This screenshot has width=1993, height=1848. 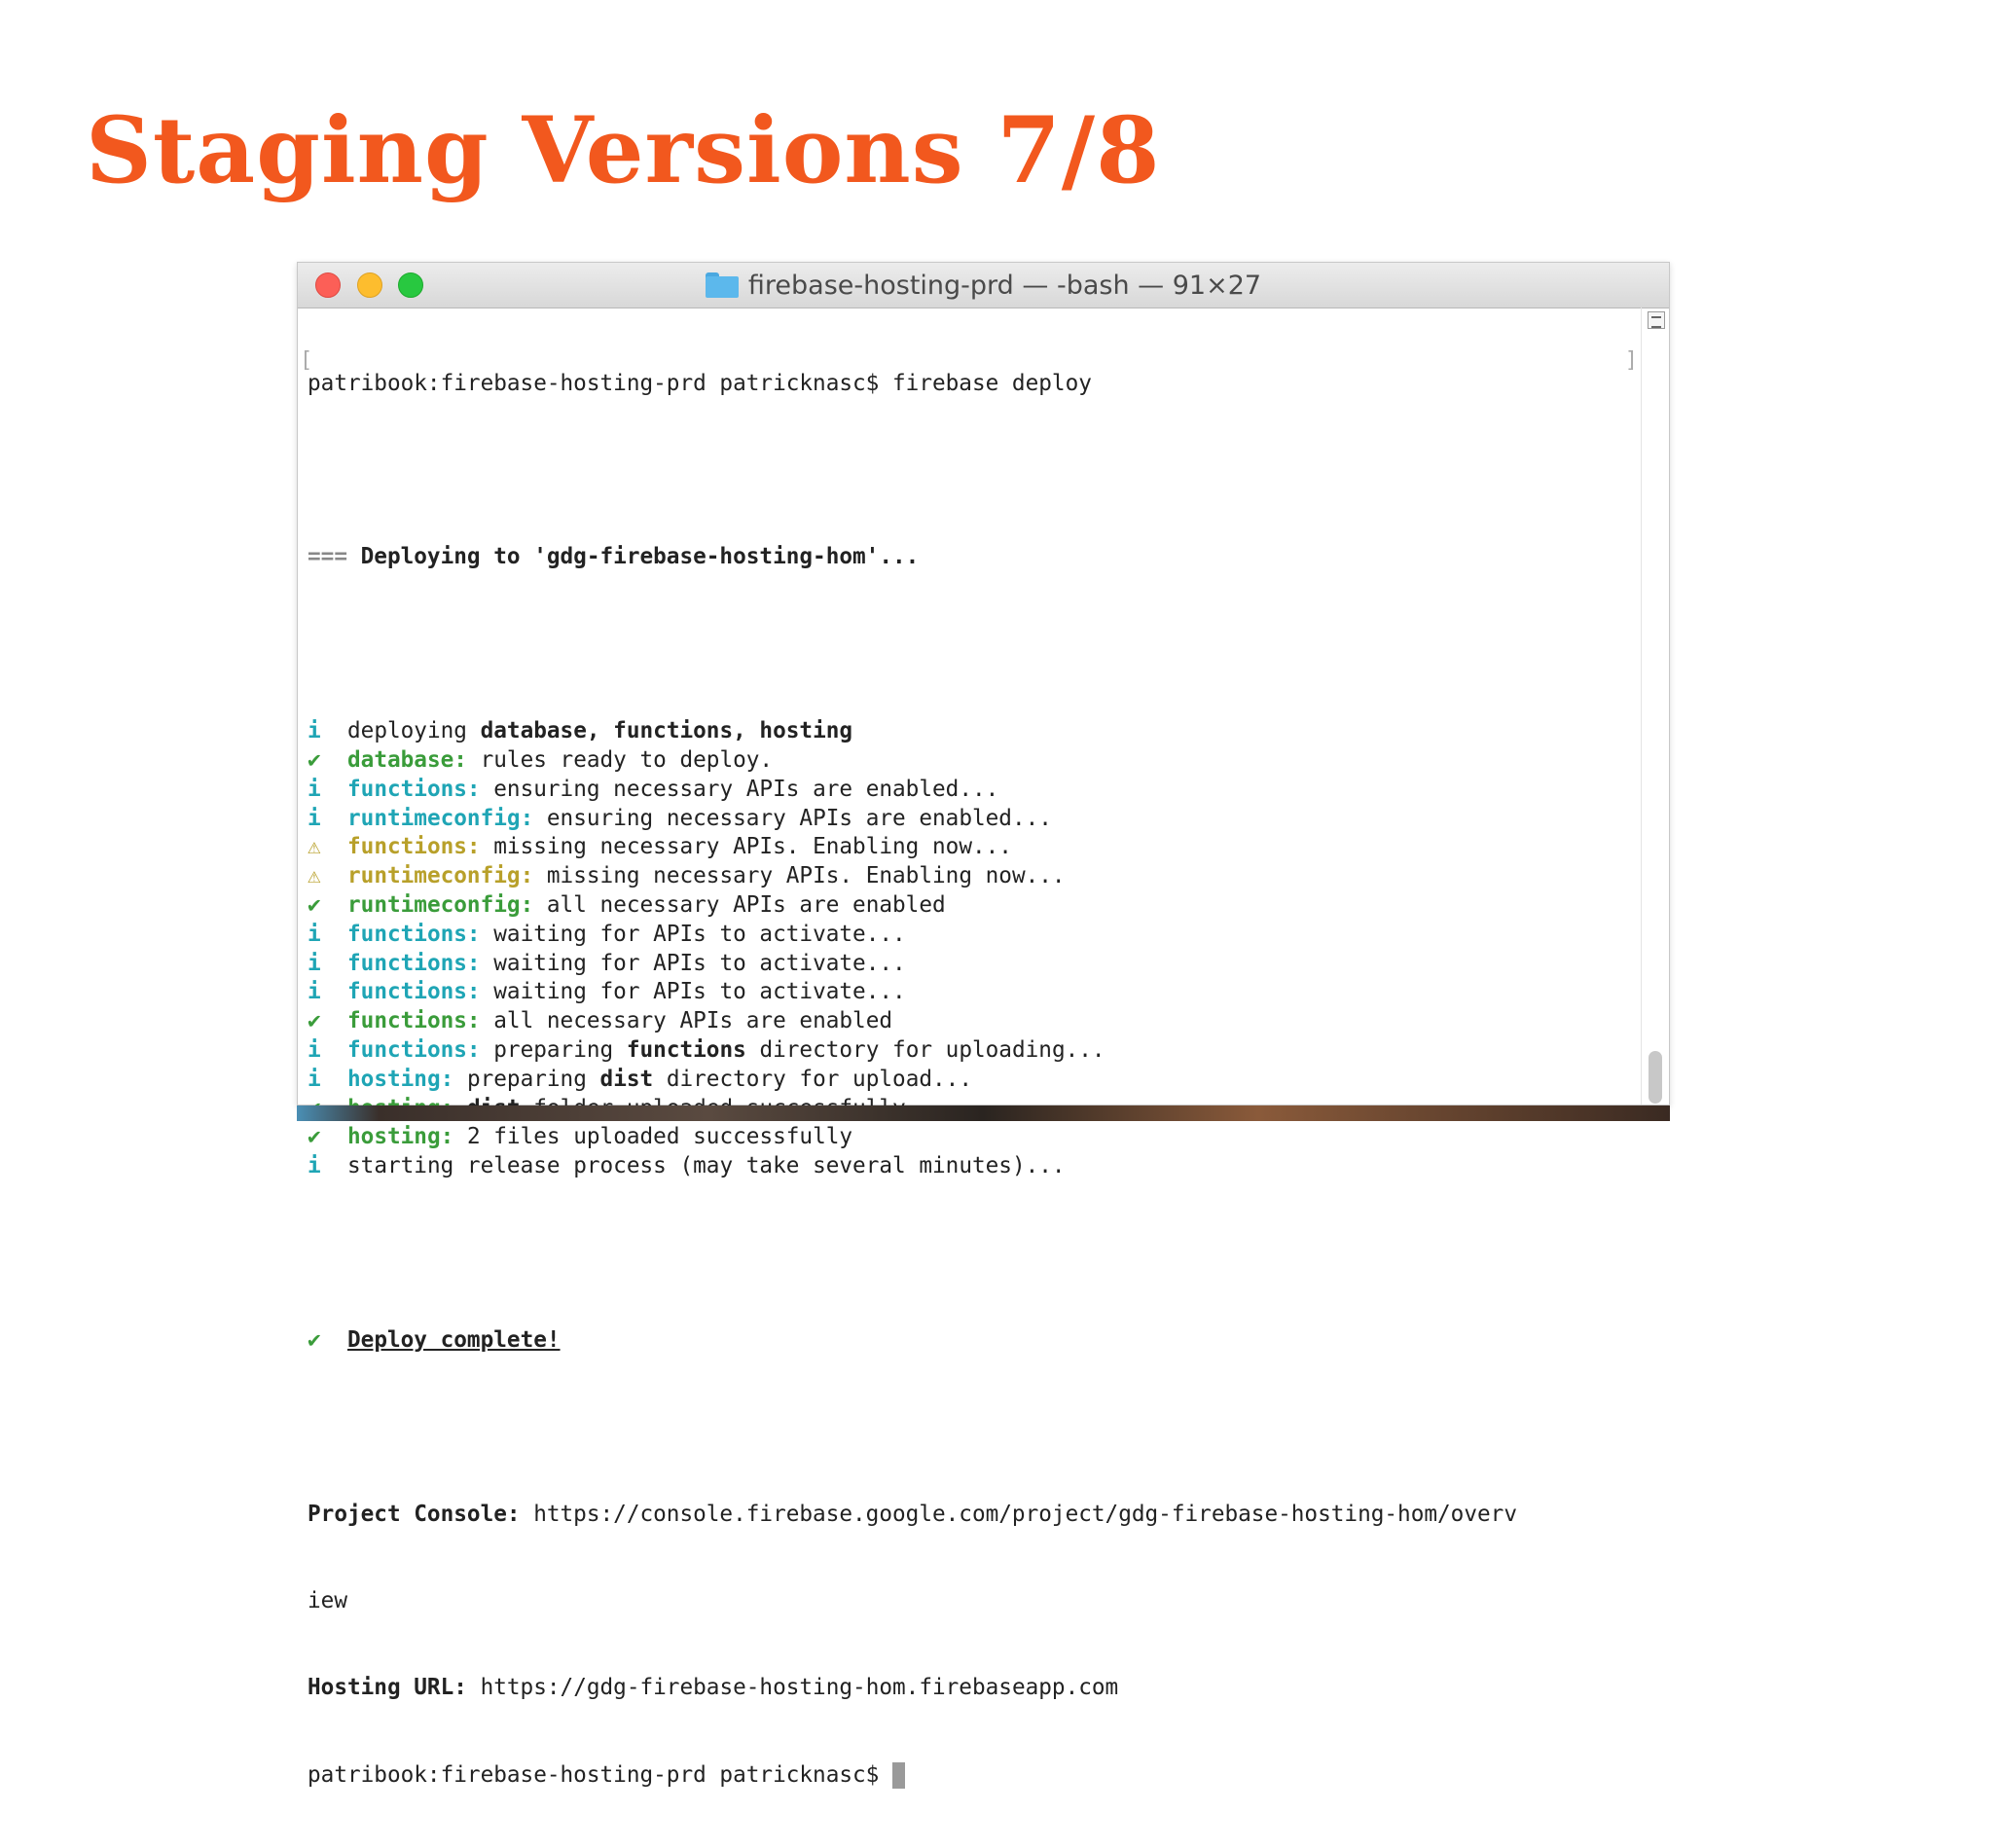 I want to click on hosting-url-label: Hosting URL:, so click(x=387, y=1688).